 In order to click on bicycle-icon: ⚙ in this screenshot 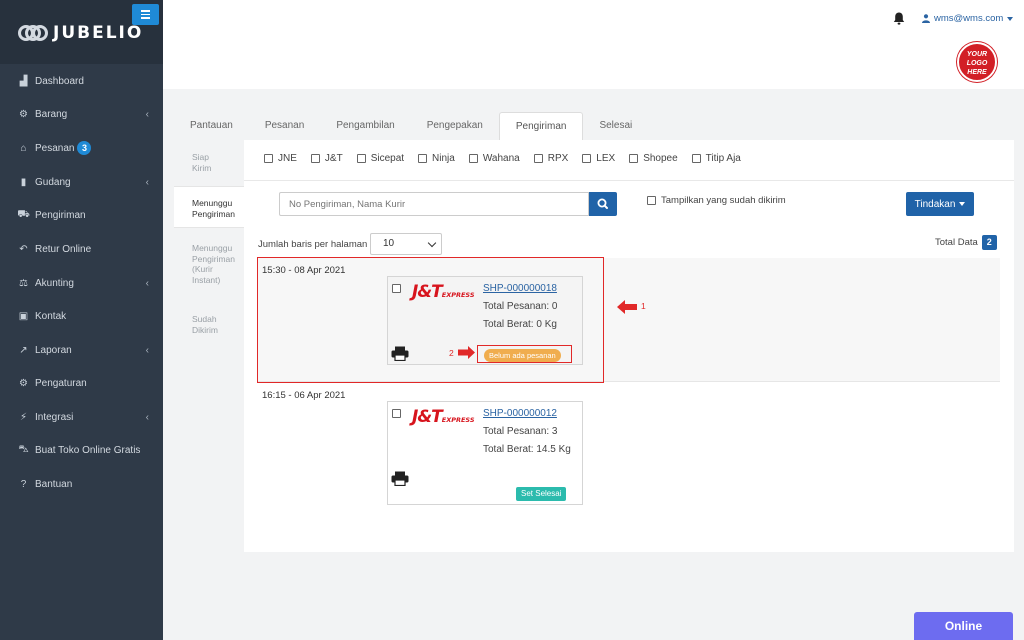, I will do `click(23, 114)`.